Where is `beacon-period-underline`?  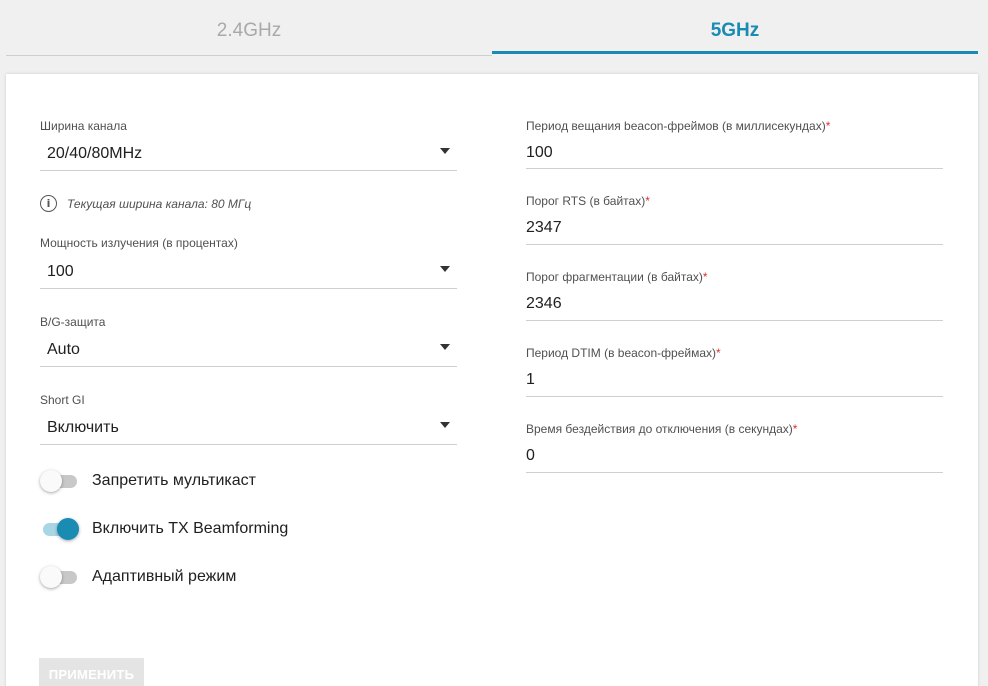 beacon-period-underline is located at coordinates (734, 168).